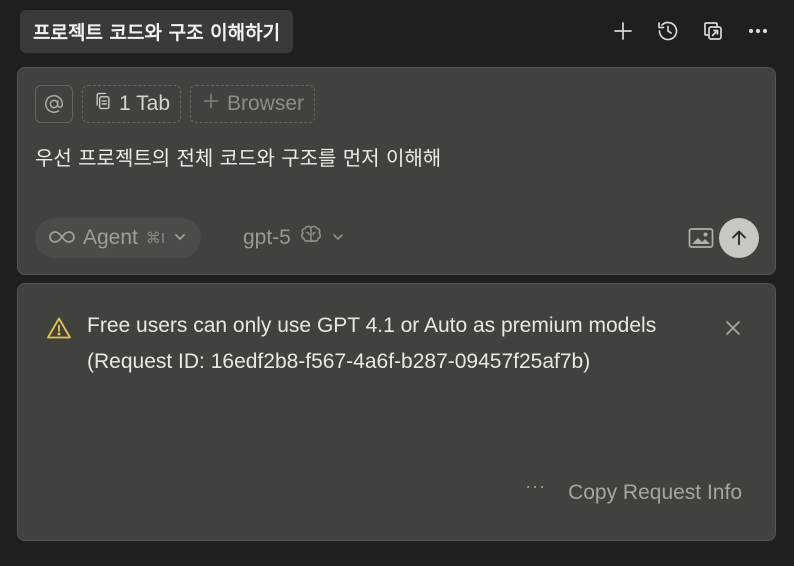  I want to click on tabs-icon, so click(103, 104).